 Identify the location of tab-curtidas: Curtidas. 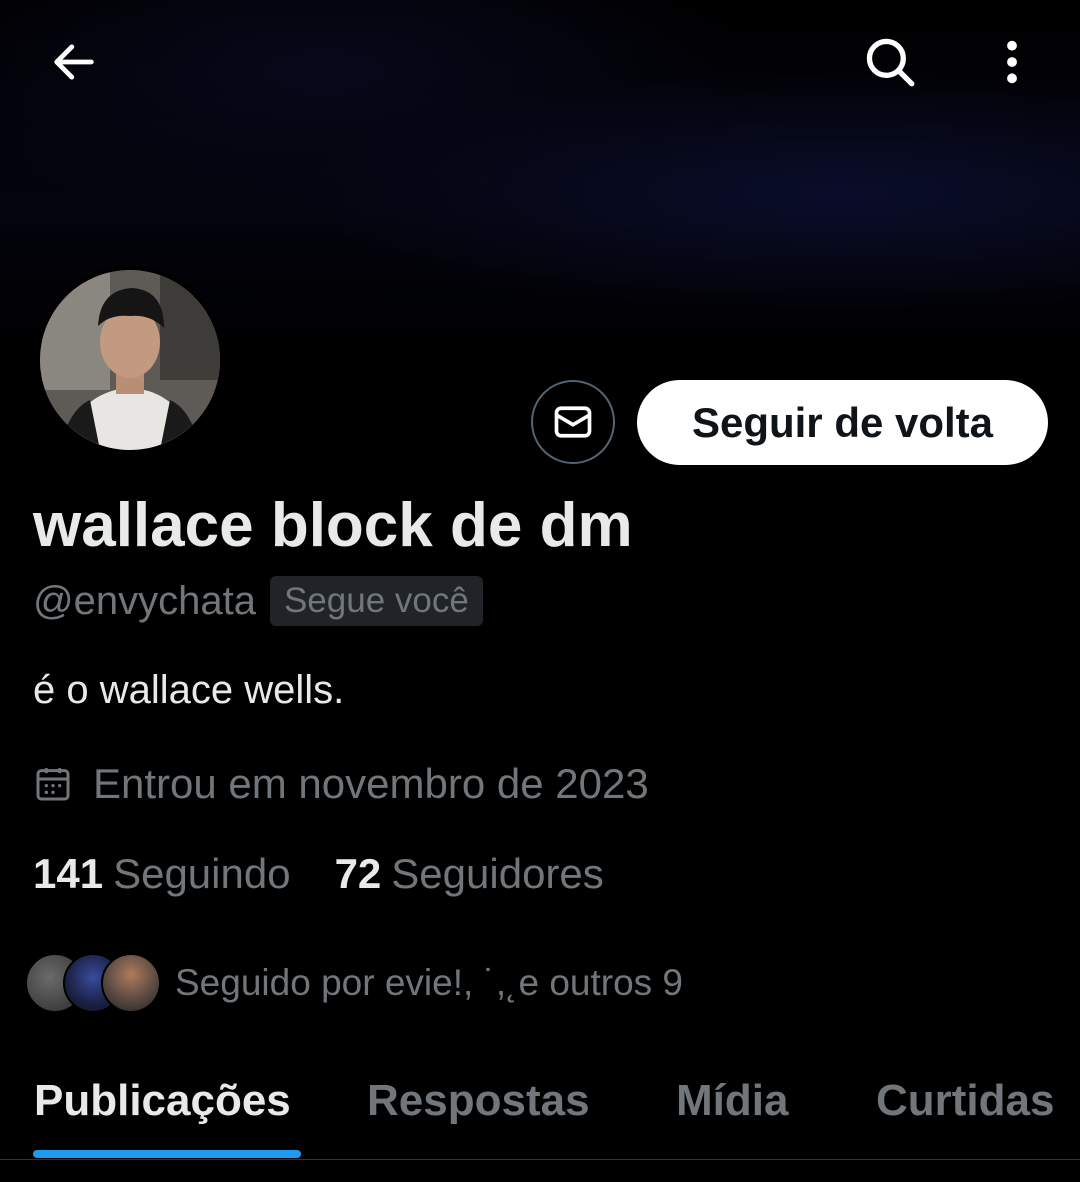
(965, 1101).